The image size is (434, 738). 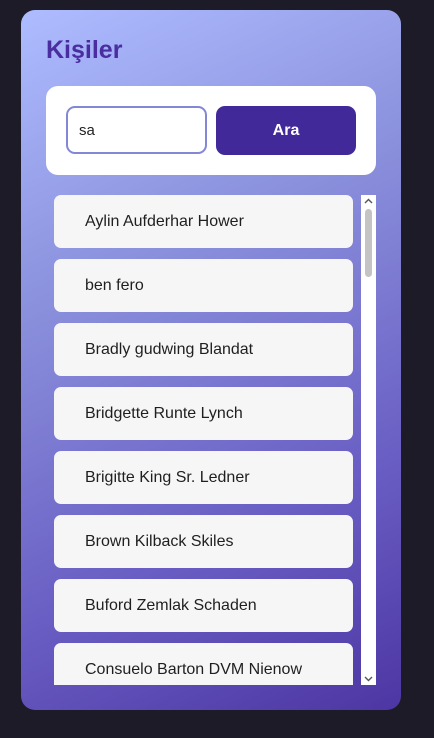 I want to click on list-item: Buford Zemlak Schaden, so click(x=203, y=605).